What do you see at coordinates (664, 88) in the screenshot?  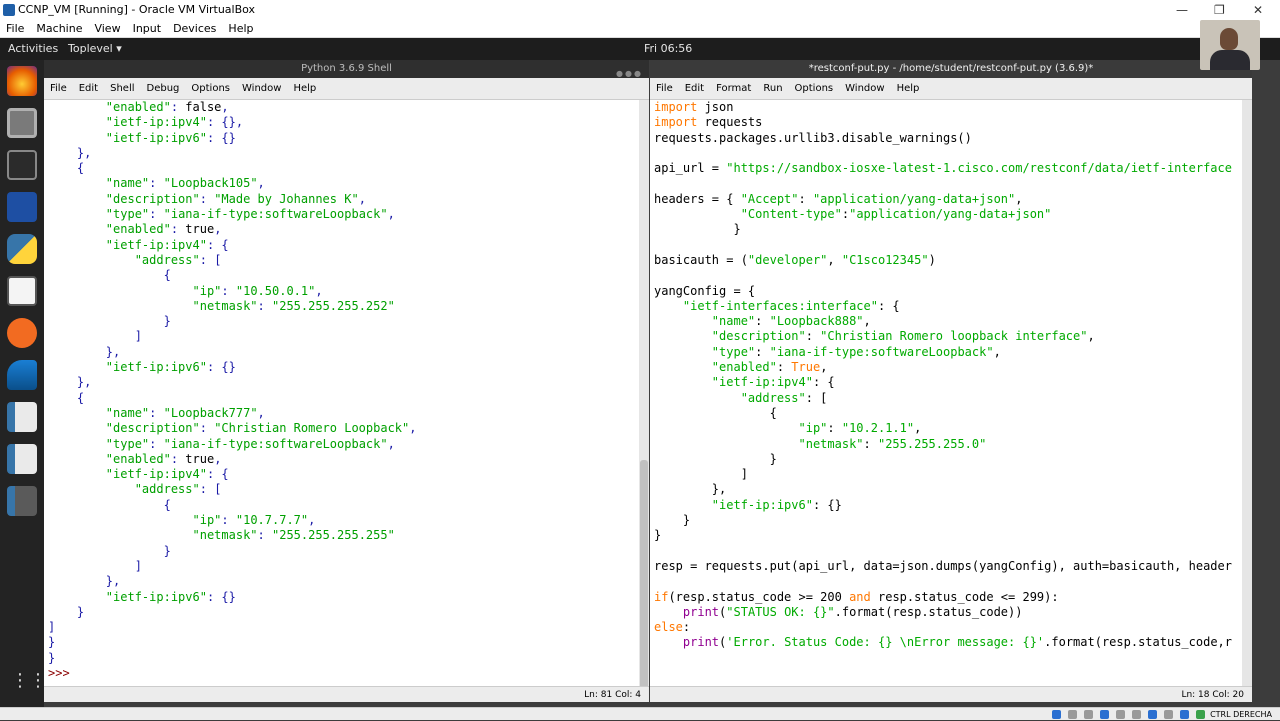 I see `editor-menu-file: File` at bounding box center [664, 88].